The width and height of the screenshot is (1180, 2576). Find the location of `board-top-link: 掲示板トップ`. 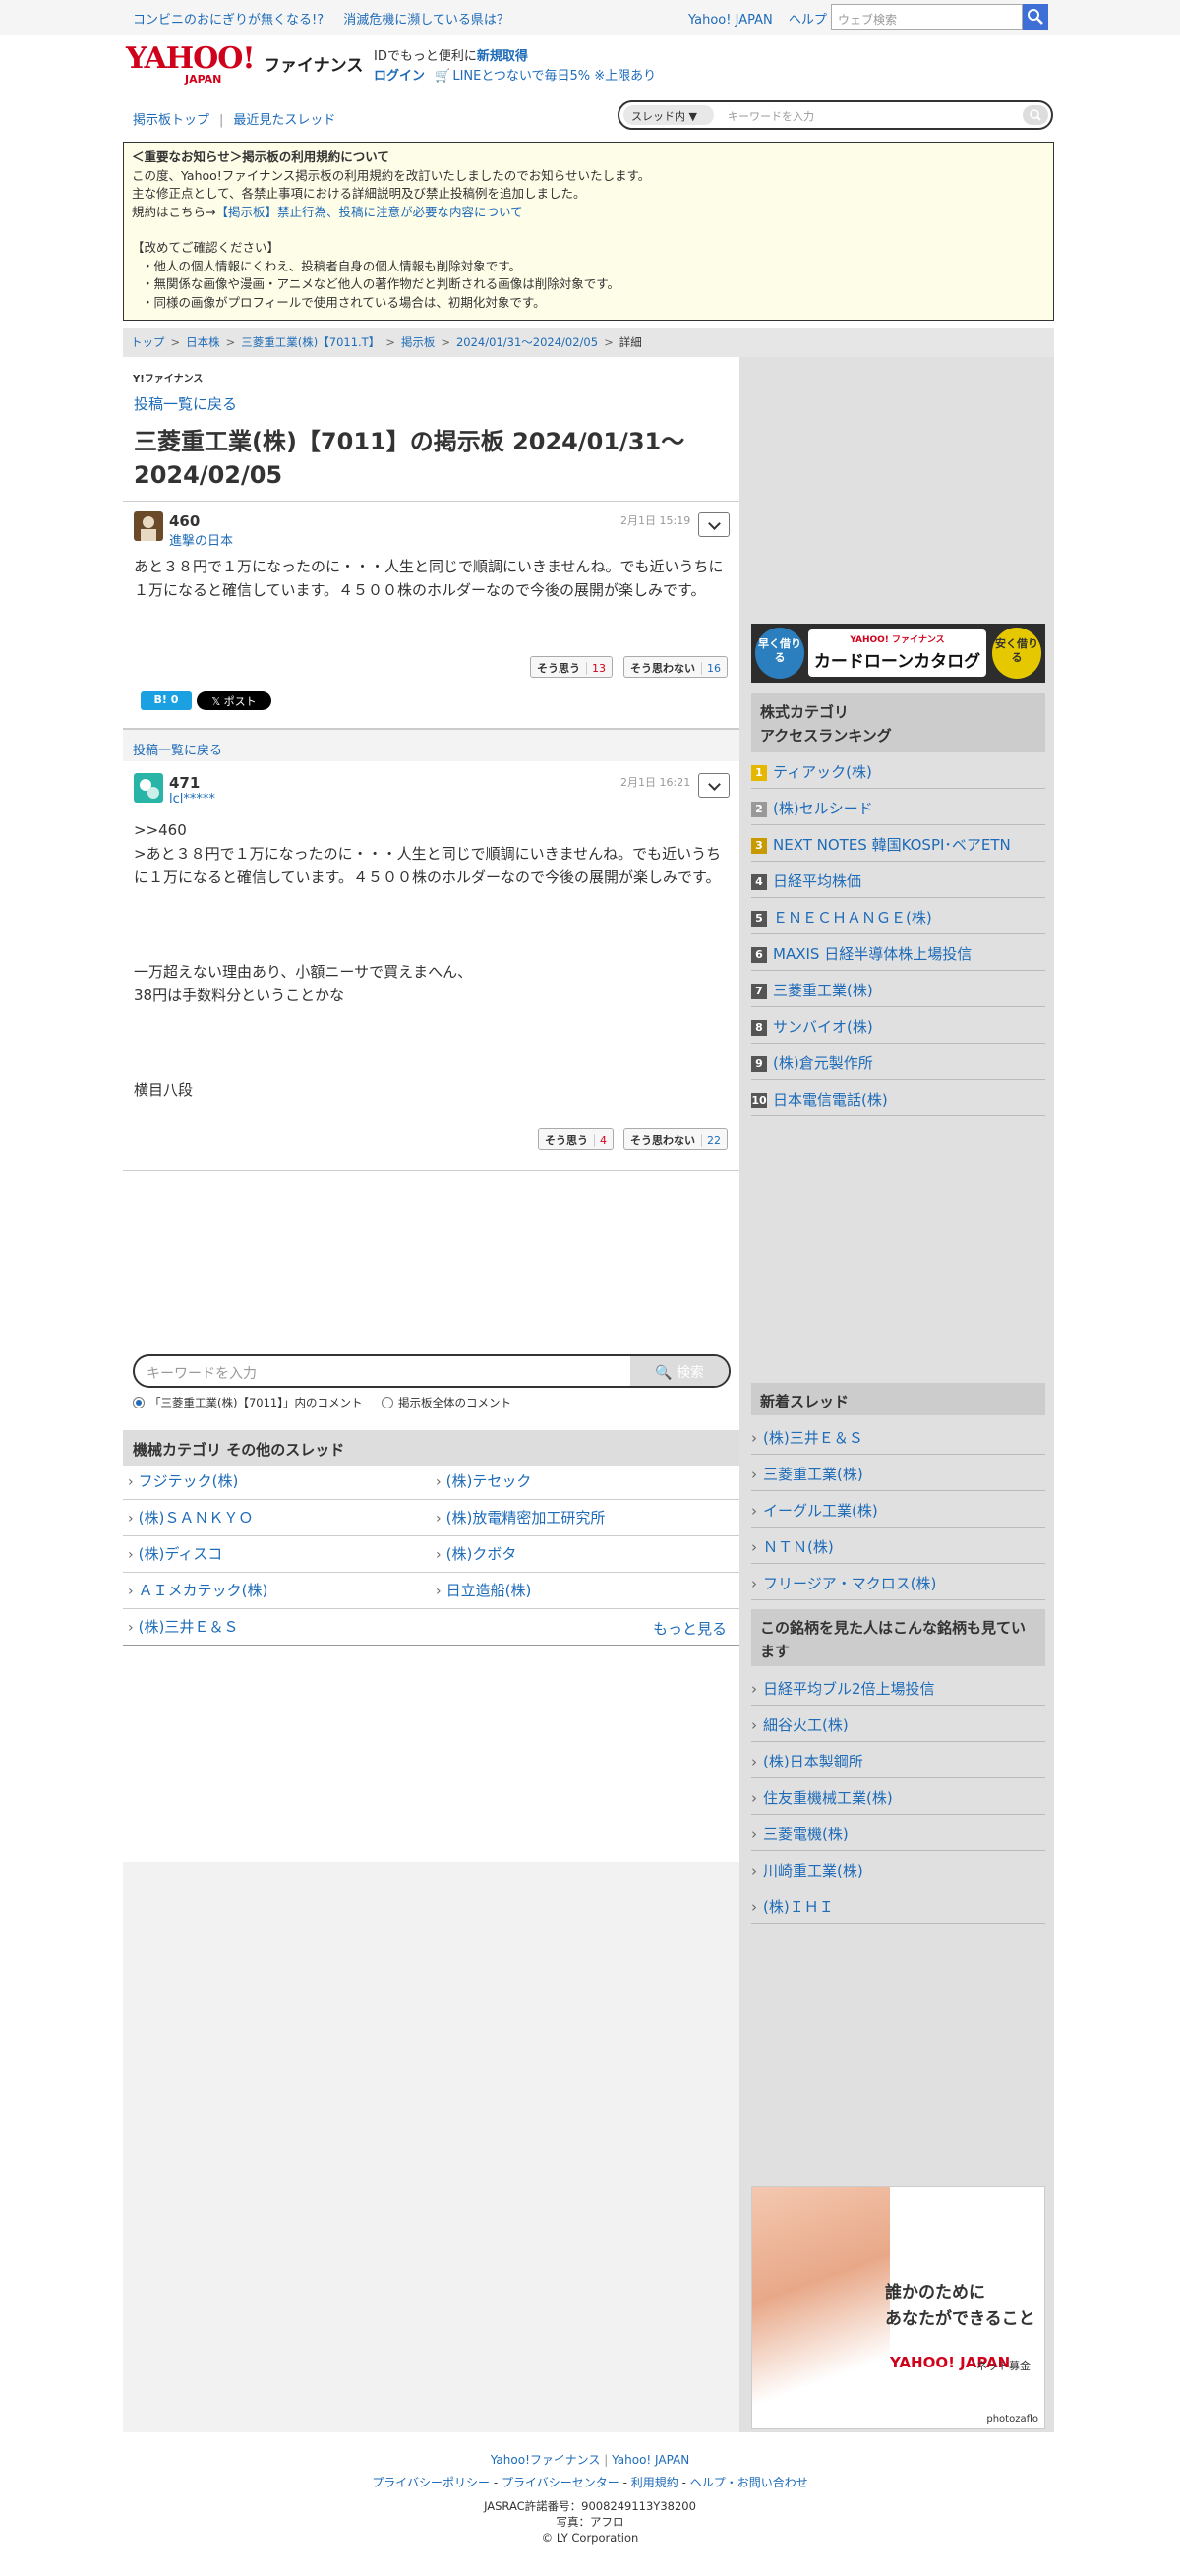

board-top-link: 掲示板トップ is located at coordinates (171, 120).